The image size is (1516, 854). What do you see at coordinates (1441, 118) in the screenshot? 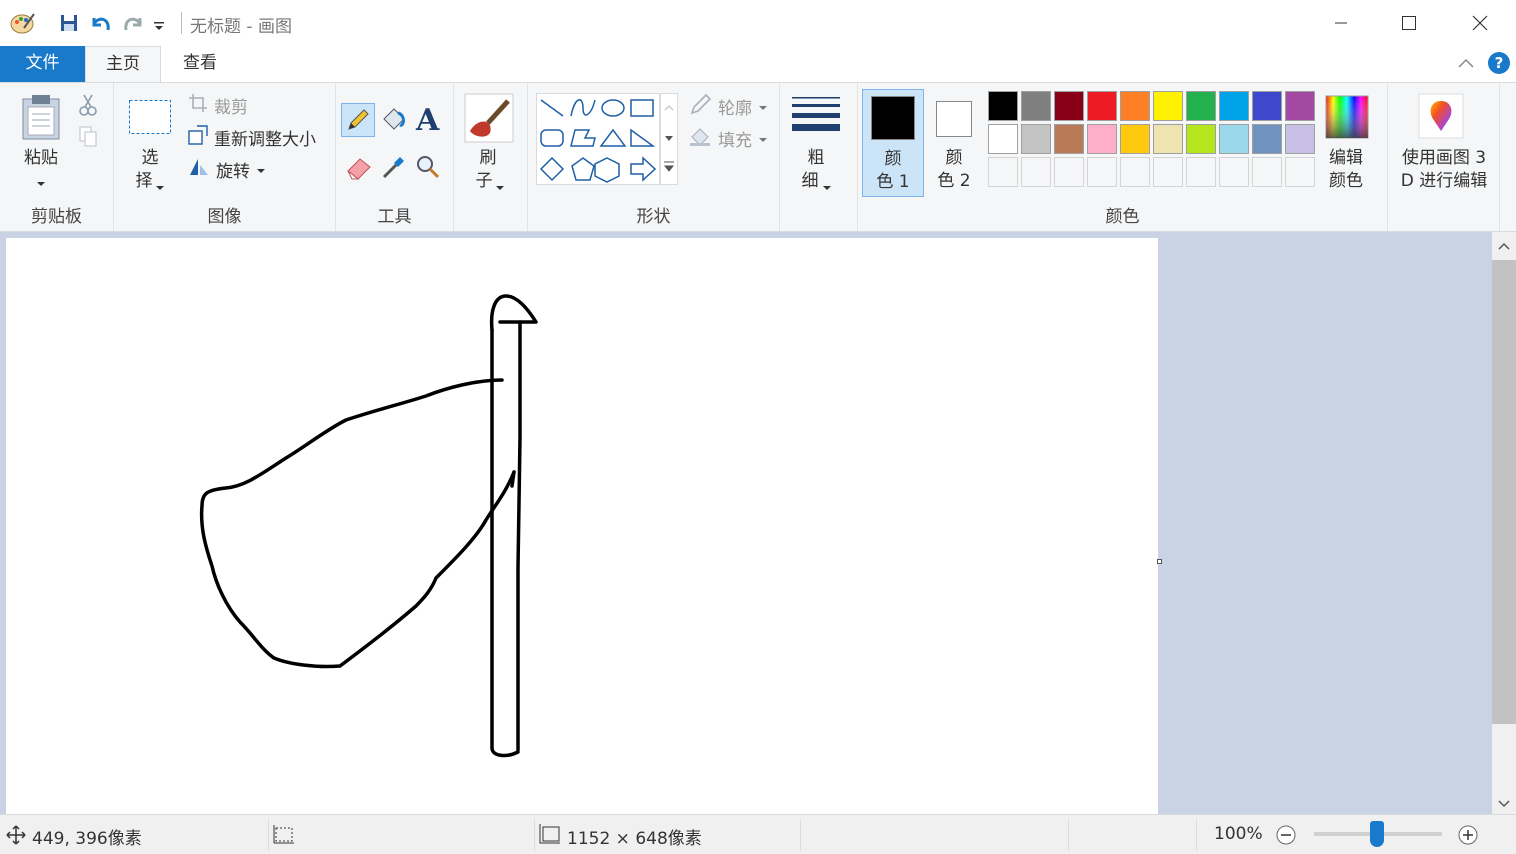
I see `paint3d-icon` at bounding box center [1441, 118].